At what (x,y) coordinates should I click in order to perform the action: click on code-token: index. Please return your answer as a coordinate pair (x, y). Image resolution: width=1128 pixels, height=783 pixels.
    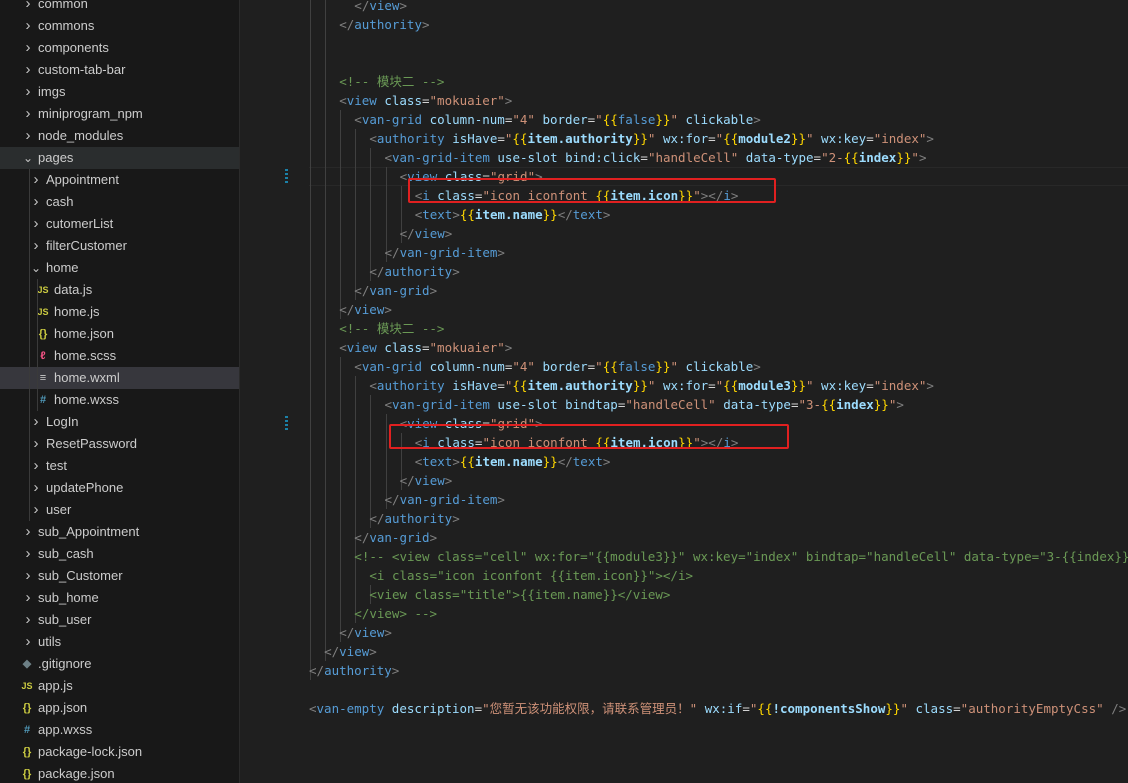
    Looking at the image, I should click on (877, 157).